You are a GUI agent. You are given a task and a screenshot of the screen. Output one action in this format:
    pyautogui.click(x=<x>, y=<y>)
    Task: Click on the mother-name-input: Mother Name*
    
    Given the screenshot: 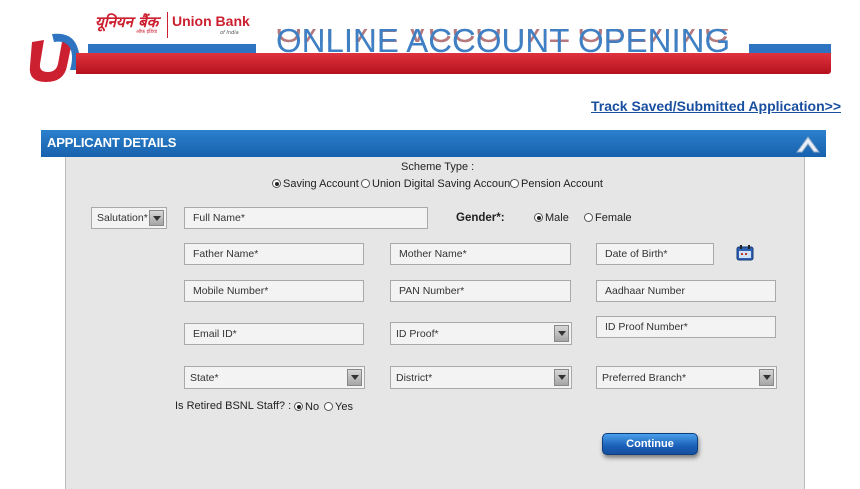 What is the action you would take?
    pyautogui.click(x=480, y=254)
    